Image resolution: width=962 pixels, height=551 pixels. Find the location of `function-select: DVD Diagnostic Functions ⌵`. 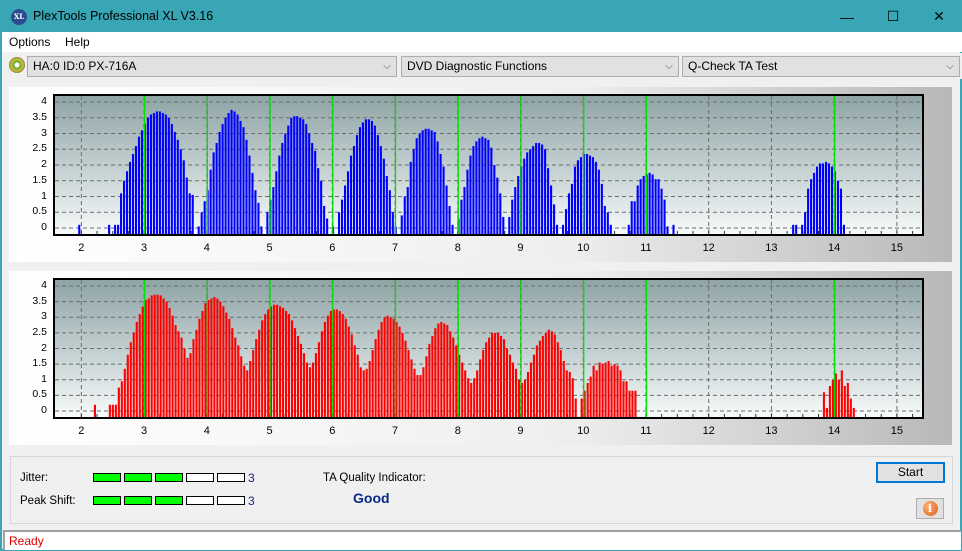

function-select: DVD Diagnostic Functions ⌵ is located at coordinates (540, 66).